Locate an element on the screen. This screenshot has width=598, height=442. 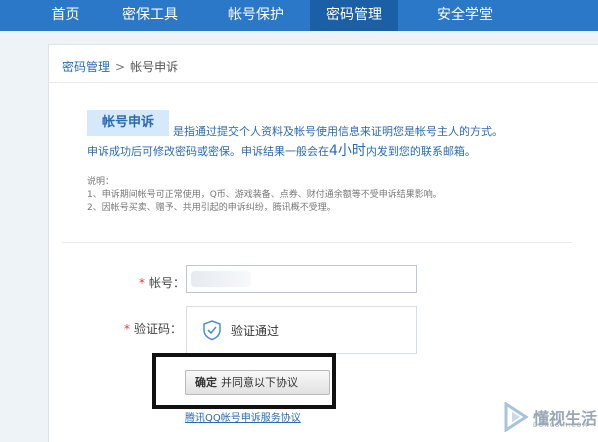
breadcrumb: 密码管理 > 帐号申诉 is located at coordinates (120, 66).